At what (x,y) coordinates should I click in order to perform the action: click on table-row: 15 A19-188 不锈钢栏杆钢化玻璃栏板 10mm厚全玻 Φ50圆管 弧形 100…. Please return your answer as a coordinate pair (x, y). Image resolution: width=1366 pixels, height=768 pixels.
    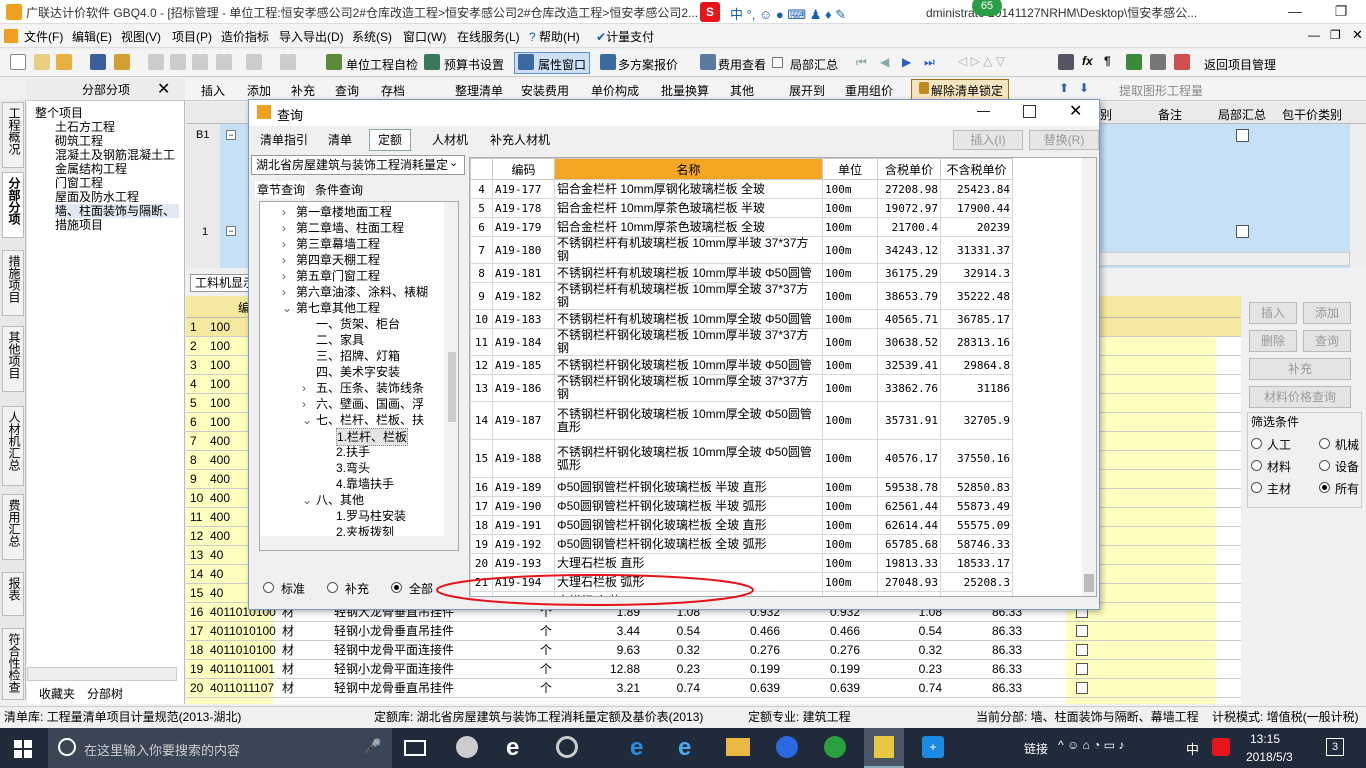
    Looking at the image, I should click on (741, 458).